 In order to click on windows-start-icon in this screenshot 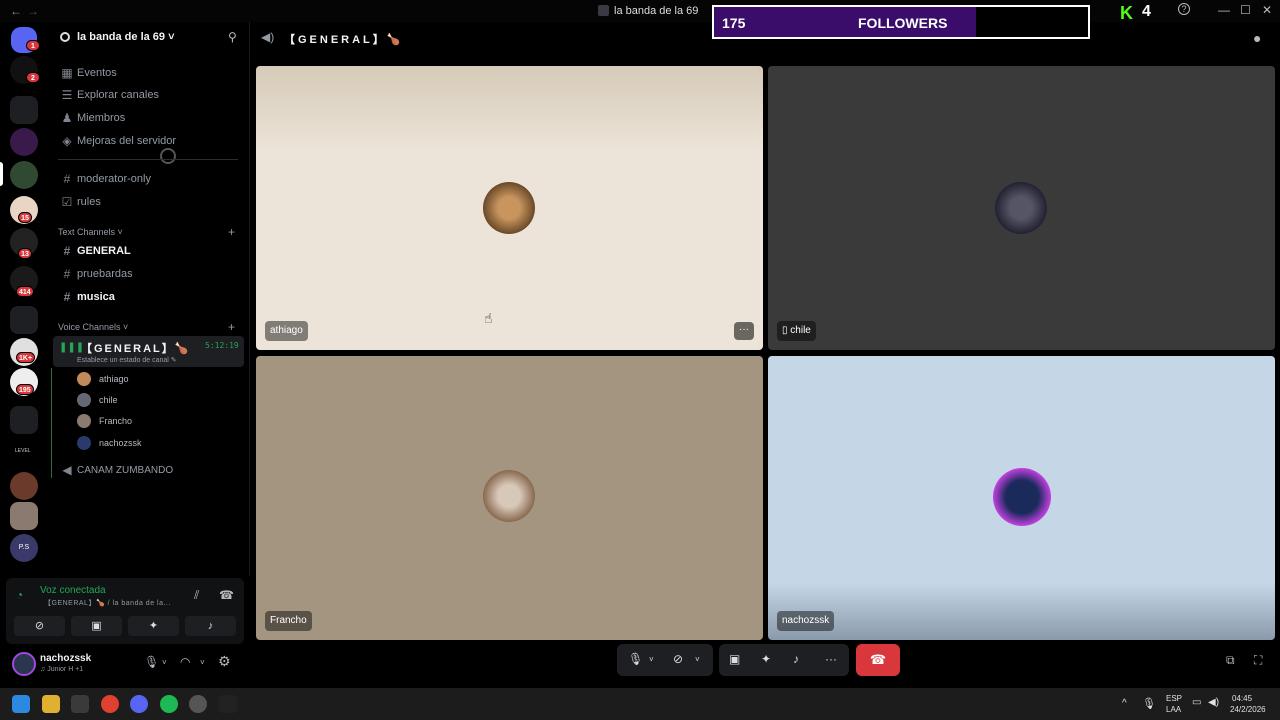, I will do `click(21, 704)`.